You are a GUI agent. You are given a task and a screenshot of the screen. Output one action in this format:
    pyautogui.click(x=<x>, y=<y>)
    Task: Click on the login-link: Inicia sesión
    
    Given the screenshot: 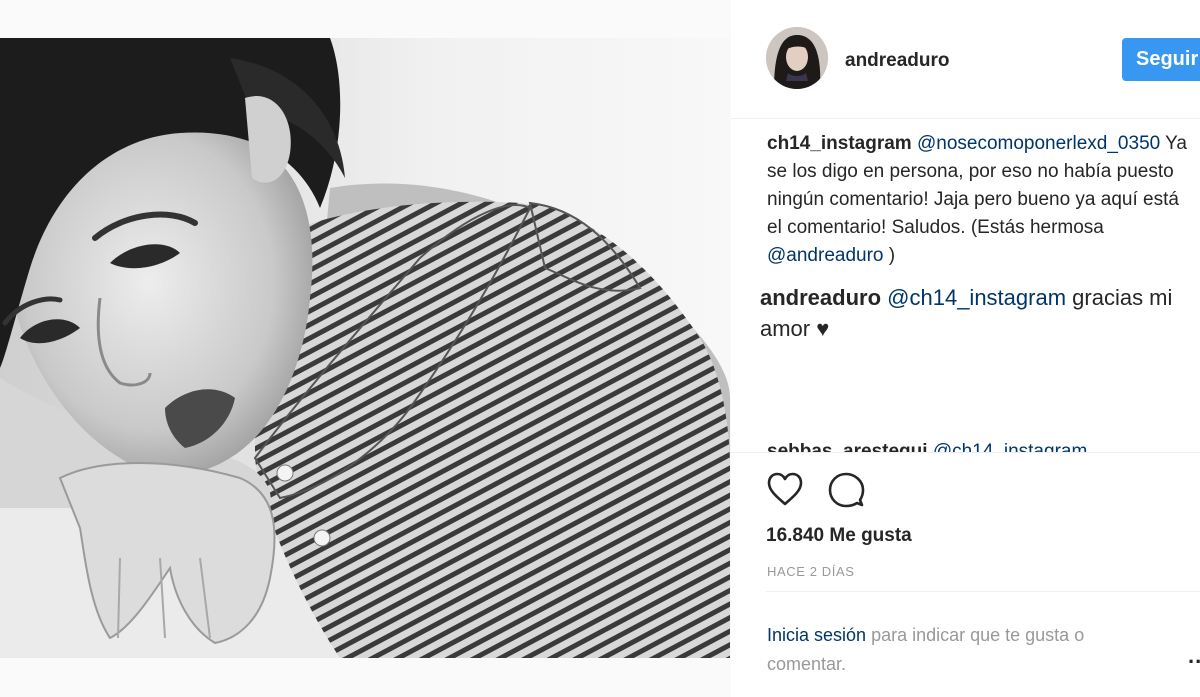 What is the action you would take?
    pyautogui.click(x=816, y=635)
    